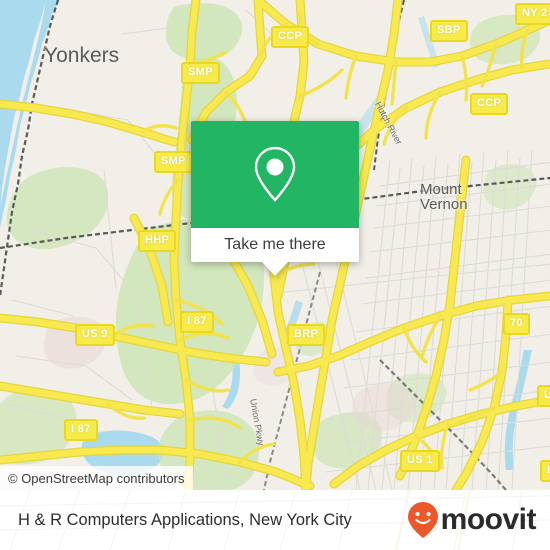  Describe the element at coordinates (488, 519) in the screenshot. I see `moovit-wordmark: moovit` at that location.